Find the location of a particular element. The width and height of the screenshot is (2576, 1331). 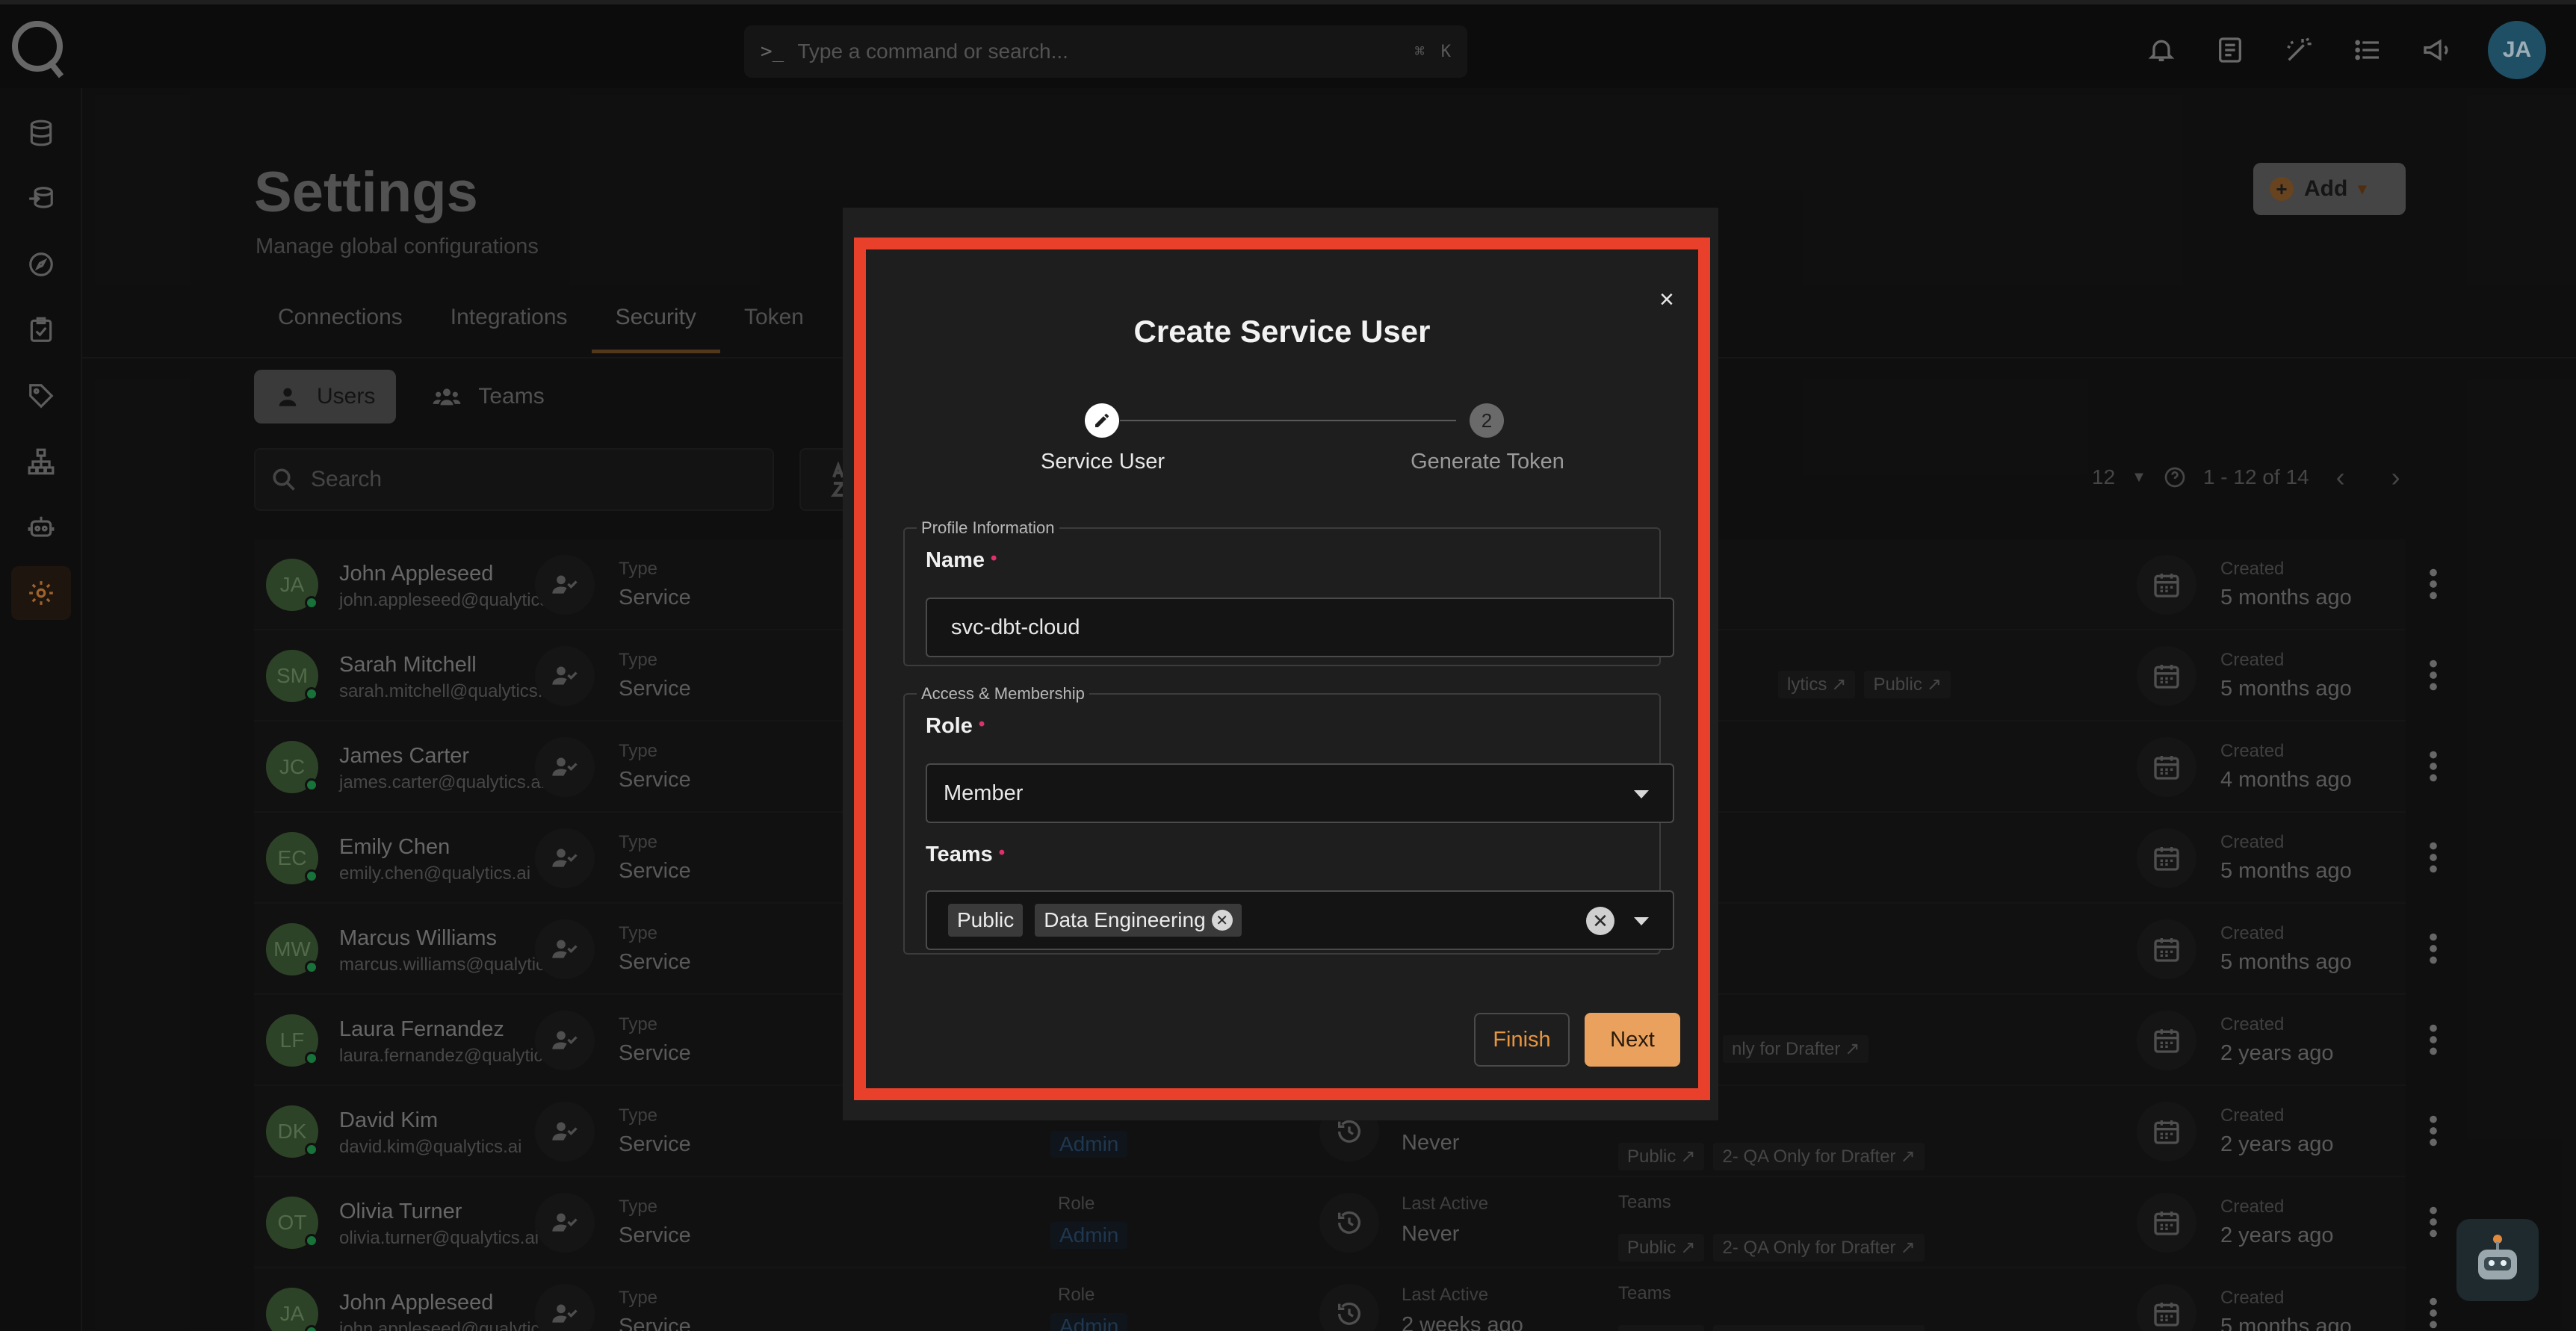

finish-button: Finish is located at coordinates (1522, 1040).